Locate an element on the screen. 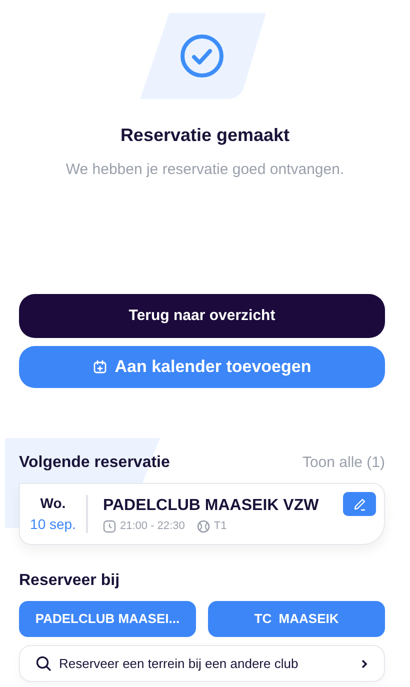 The image size is (410, 687). date-label: 10 sep. is located at coordinates (53, 524).